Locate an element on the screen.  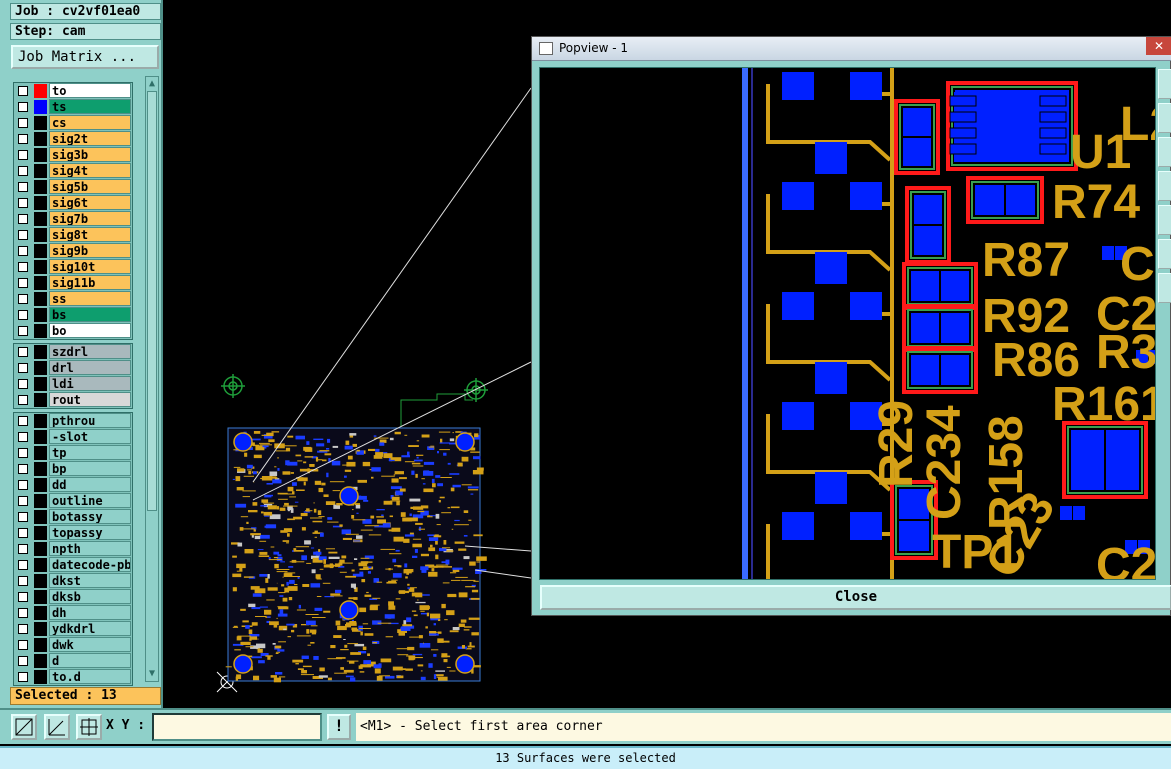
pan-left-icon is located at coordinates (1164, 186).